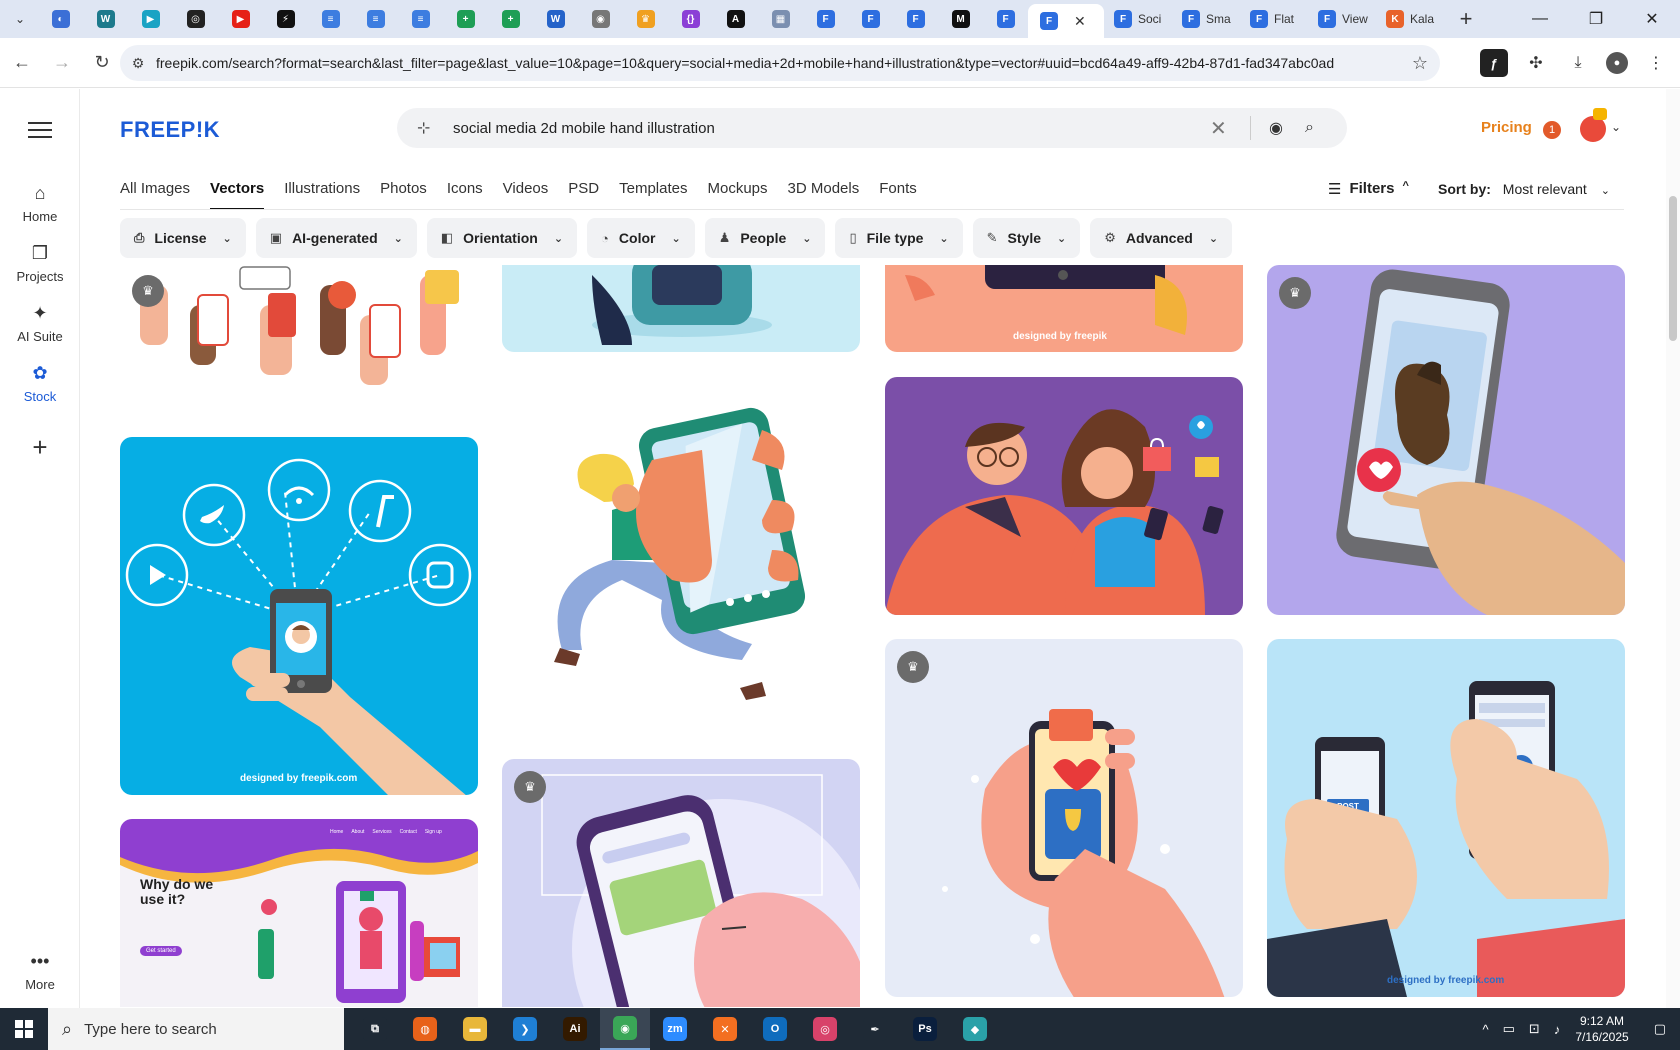 The height and width of the screenshot is (1050, 1680). What do you see at coordinates (1552, 130) in the screenshot?
I see `notification-badge: 1` at bounding box center [1552, 130].